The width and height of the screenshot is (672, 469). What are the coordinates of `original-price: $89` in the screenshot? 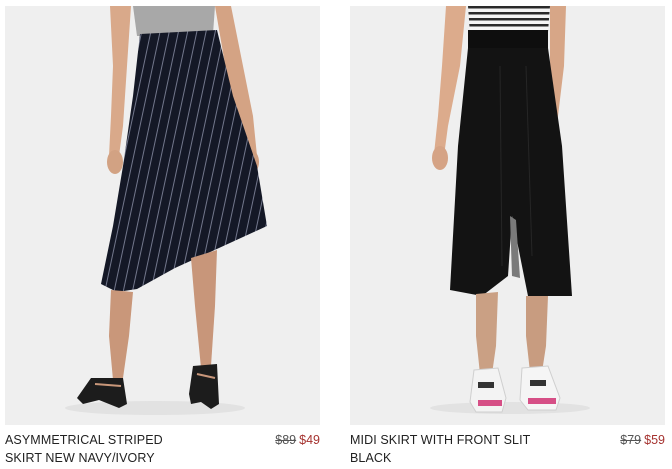 It's located at (286, 440).